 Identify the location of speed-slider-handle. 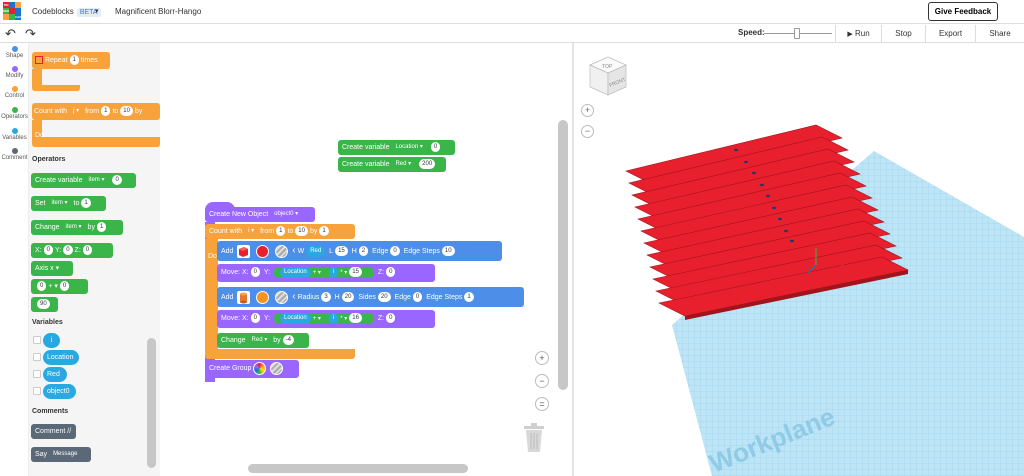
(797, 33).